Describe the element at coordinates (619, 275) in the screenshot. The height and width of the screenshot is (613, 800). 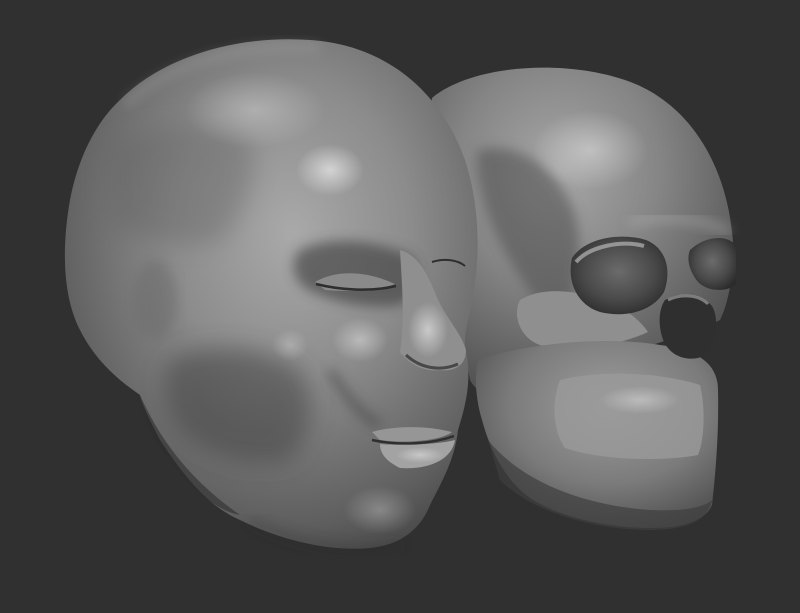
I see `skull-orbit-left` at that location.